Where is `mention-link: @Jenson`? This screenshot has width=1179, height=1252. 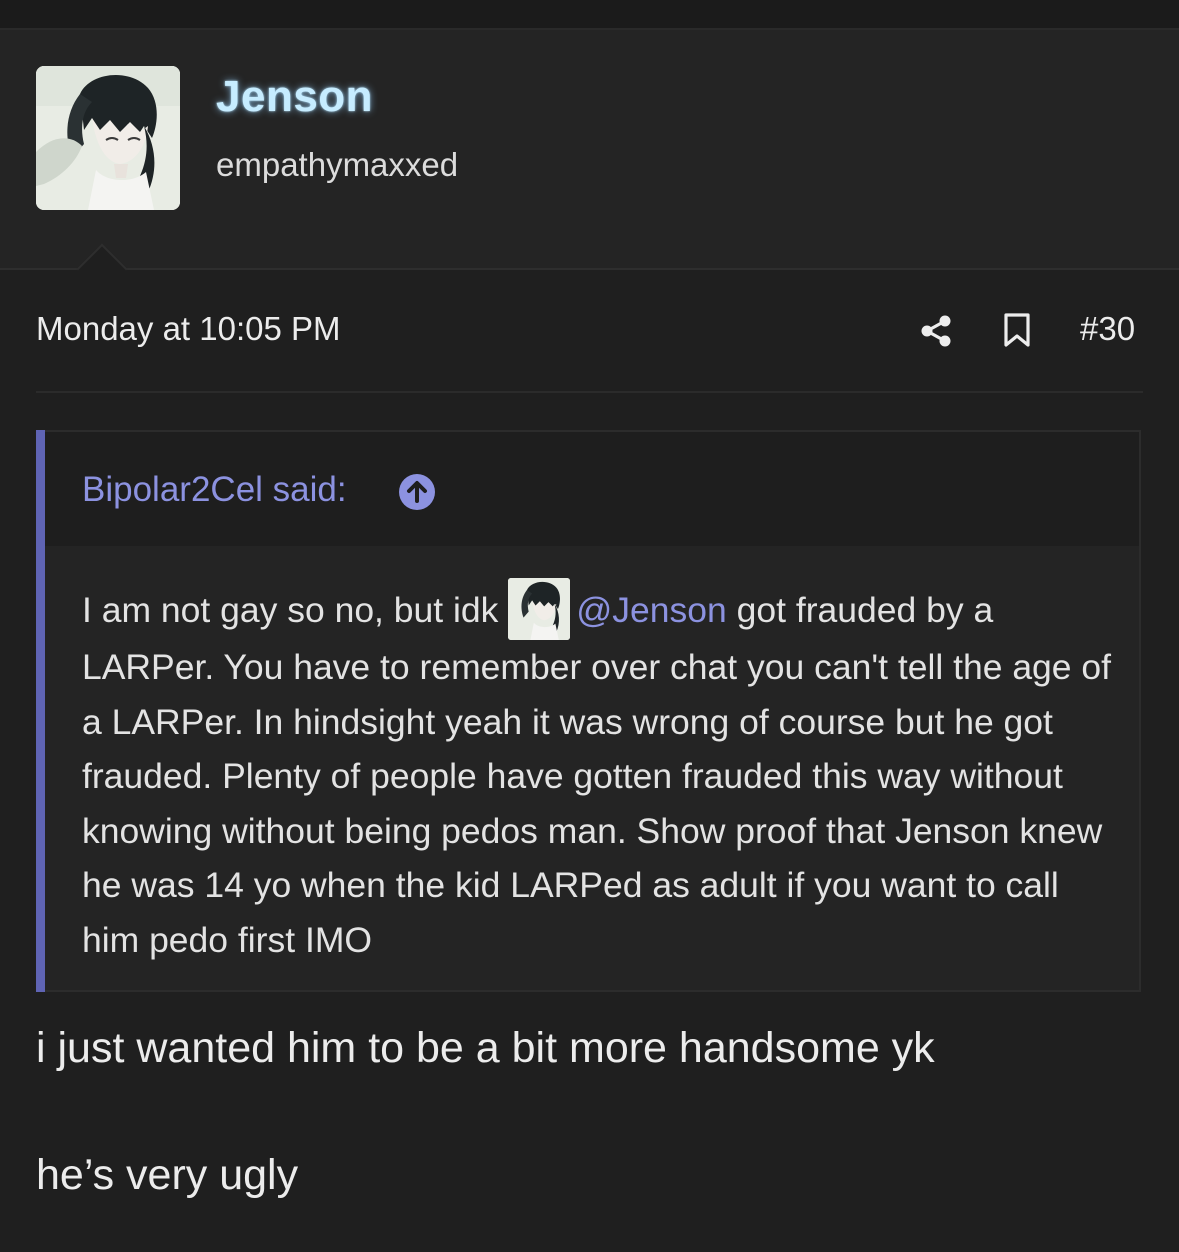
mention-link: @Jenson is located at coordinates (651, 610).